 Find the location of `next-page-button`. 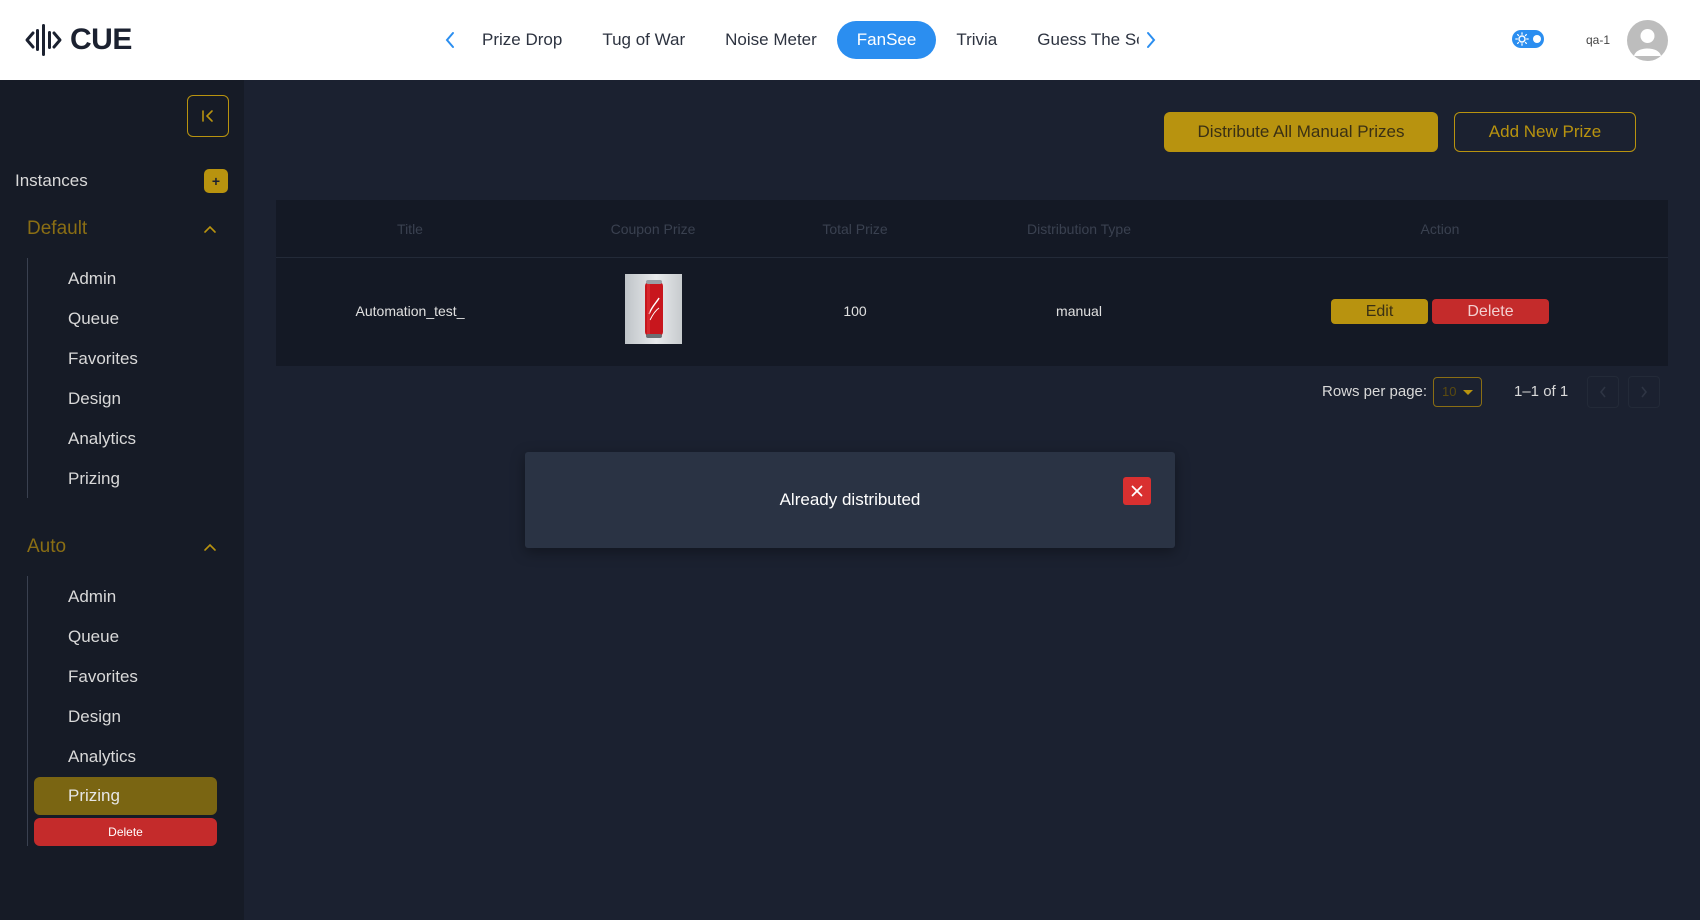

next-page-button is located at coordinates (1644, 392).